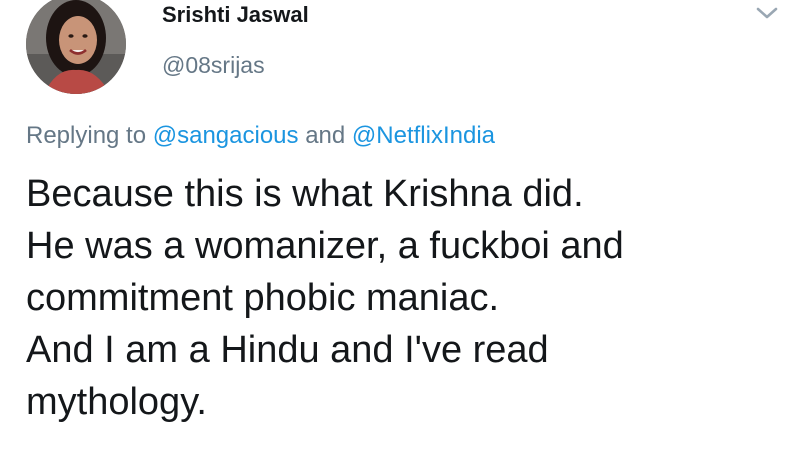 The image size is (800, 450). Describe the element at coordinates (235, 15) in the screenshot. I see `display-name: Srishti Jaswal` at that location.